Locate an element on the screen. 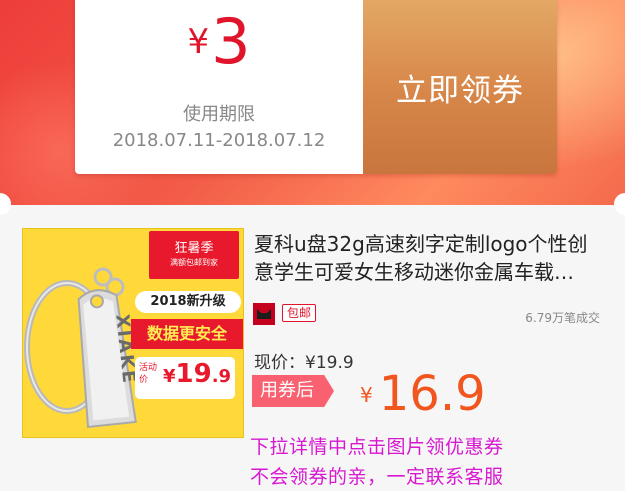 The image size is (625, 491). promo-price-value: ¥19.9 is located at coordinates (197, 374).